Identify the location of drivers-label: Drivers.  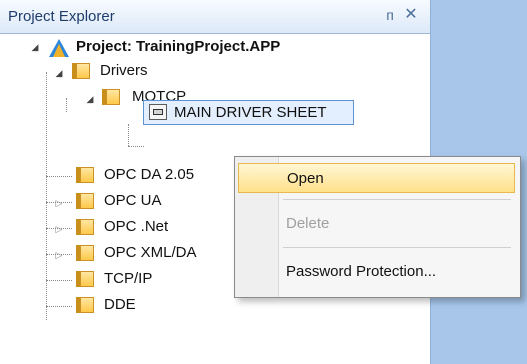
(124, 70).